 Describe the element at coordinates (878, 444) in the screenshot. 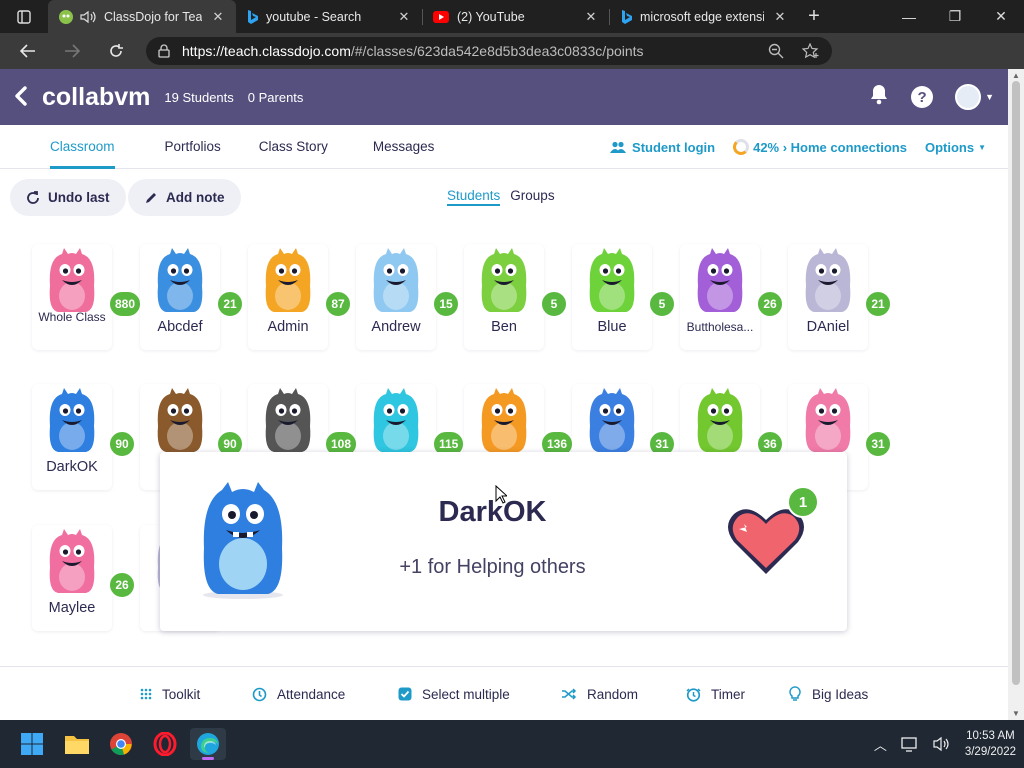

I see `points-badge: 31` at that location.